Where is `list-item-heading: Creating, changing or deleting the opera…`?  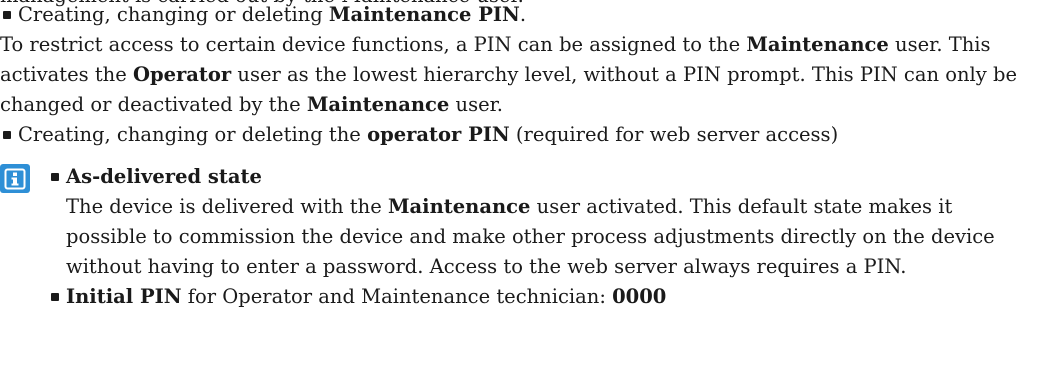
list-item-heading: Creating, changing or deleting the opera… is located at coordinates (428, 134).